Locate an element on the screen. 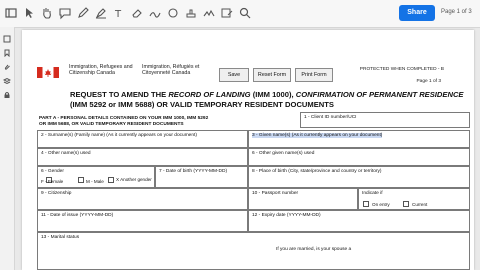 Image resolution: width=480 pixels, height=270 pixels. toolbar: T Share Page 1 of 3 is located at coordinates (240, 14).